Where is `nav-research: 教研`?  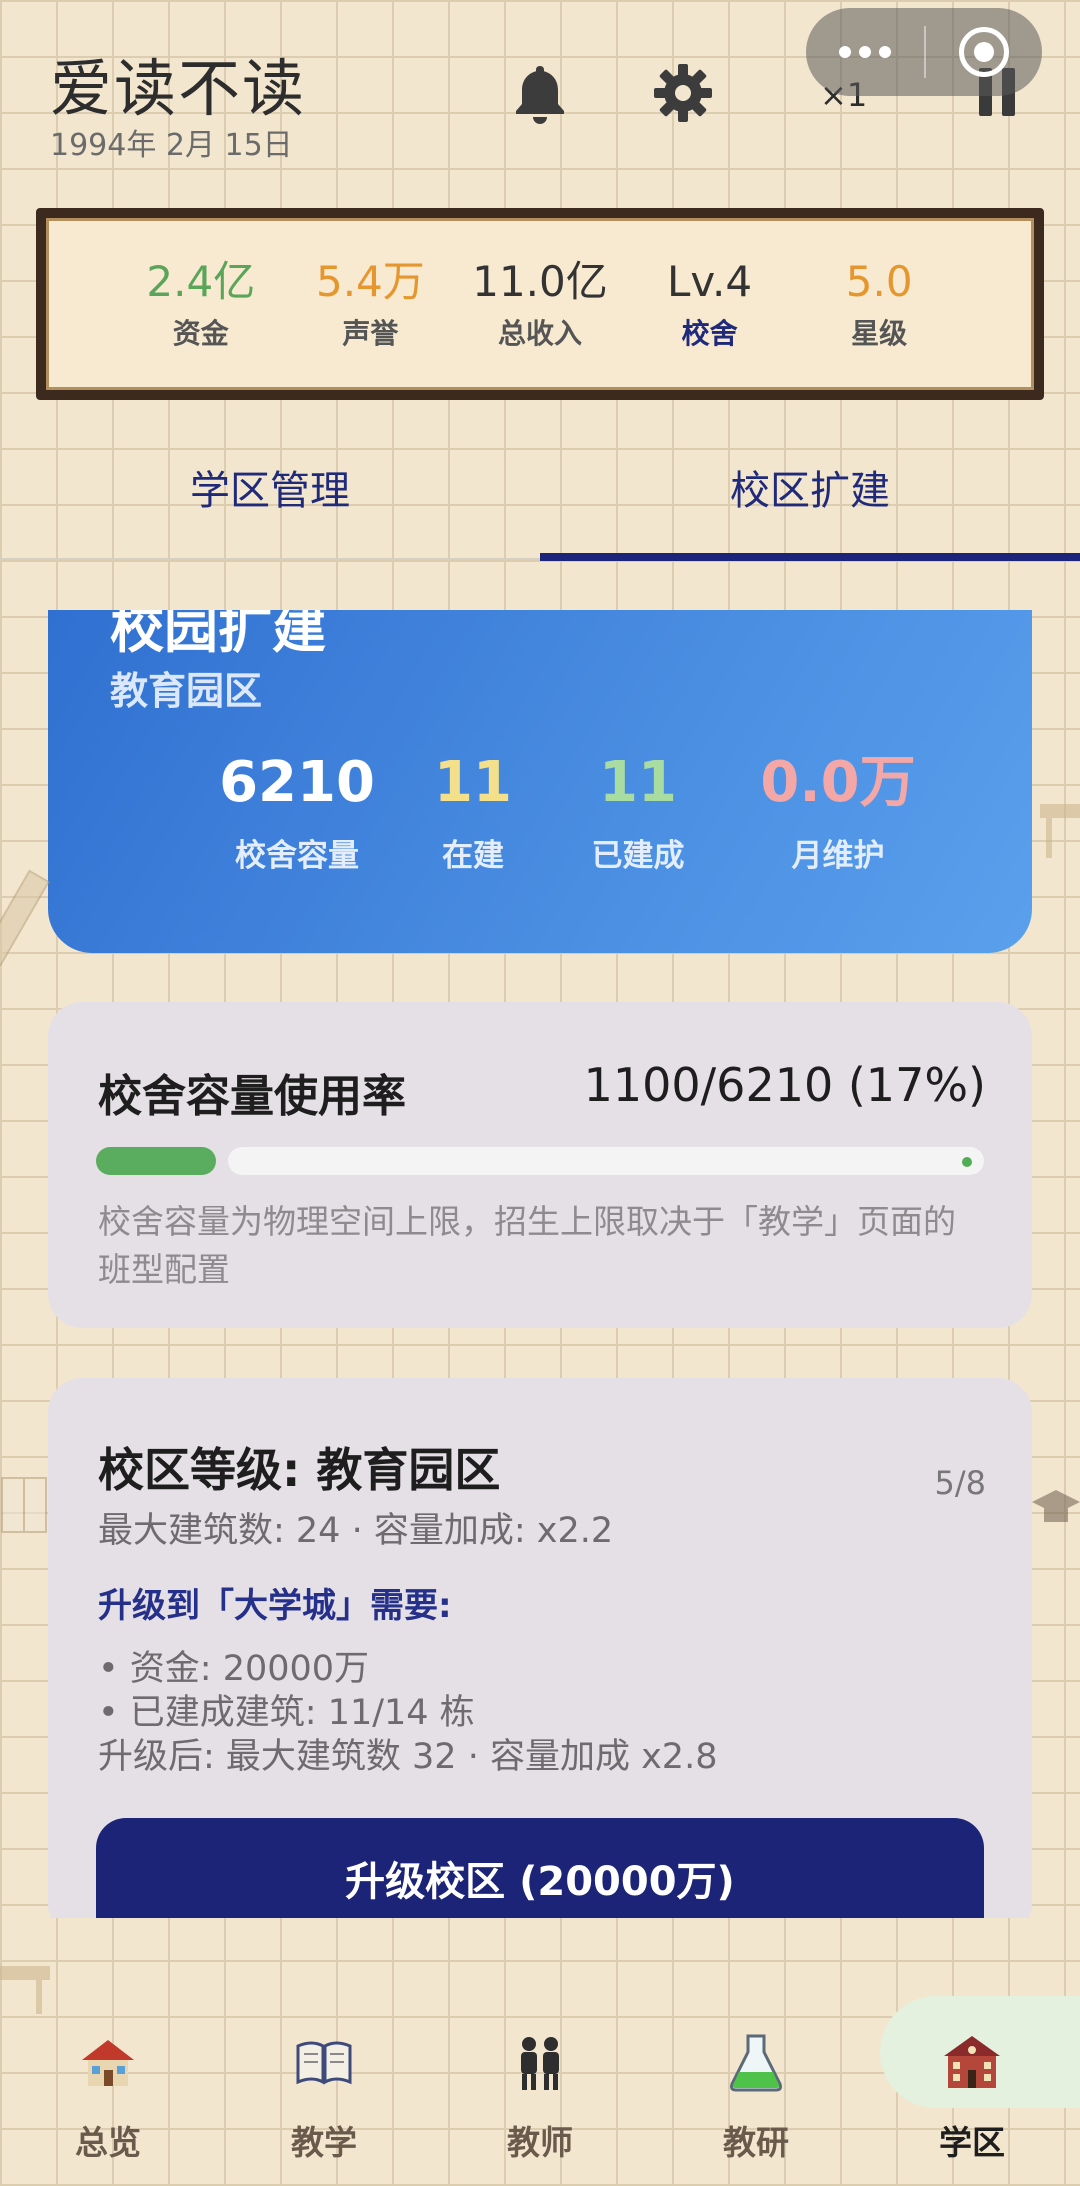 nav-research: 教研 is located at coordinates (756, 2088).